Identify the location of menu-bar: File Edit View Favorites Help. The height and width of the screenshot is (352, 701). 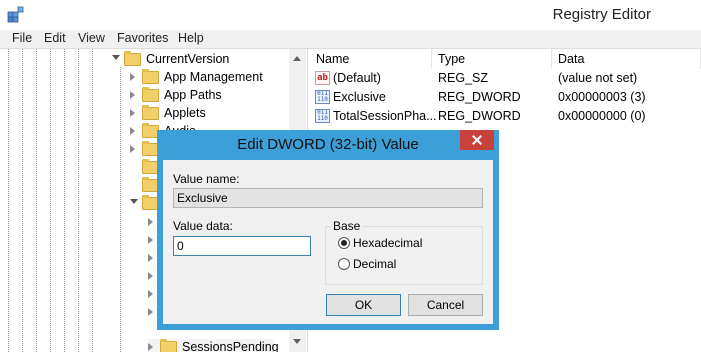
(350, 39).